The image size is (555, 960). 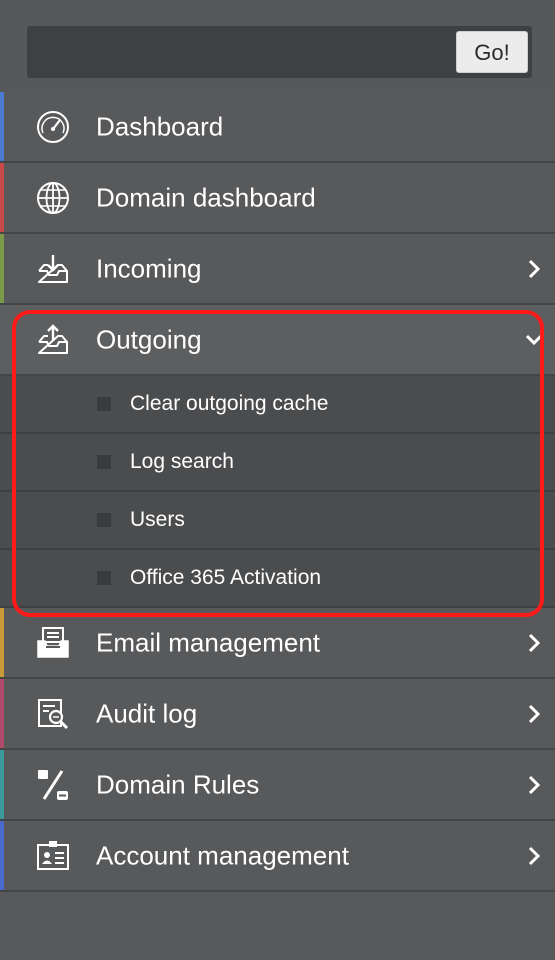 What do you see at coordinates (53, 269) in the screenshot?
I see `inbox-download-icon` at bounding box center [53, 269].